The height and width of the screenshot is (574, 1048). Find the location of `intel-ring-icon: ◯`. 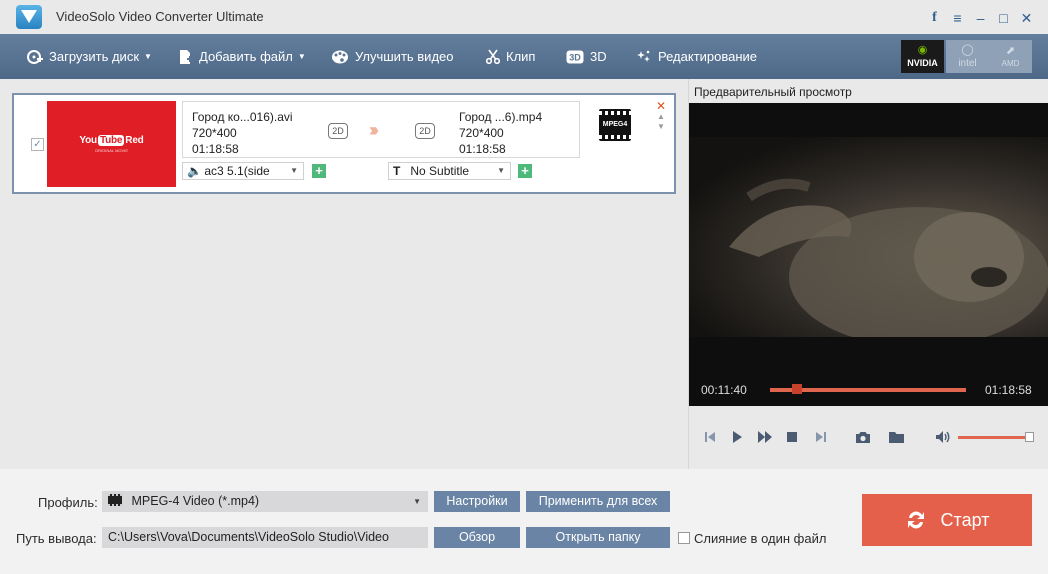

intel-ring-icon: ◯ is located at coordinates (967, 49).